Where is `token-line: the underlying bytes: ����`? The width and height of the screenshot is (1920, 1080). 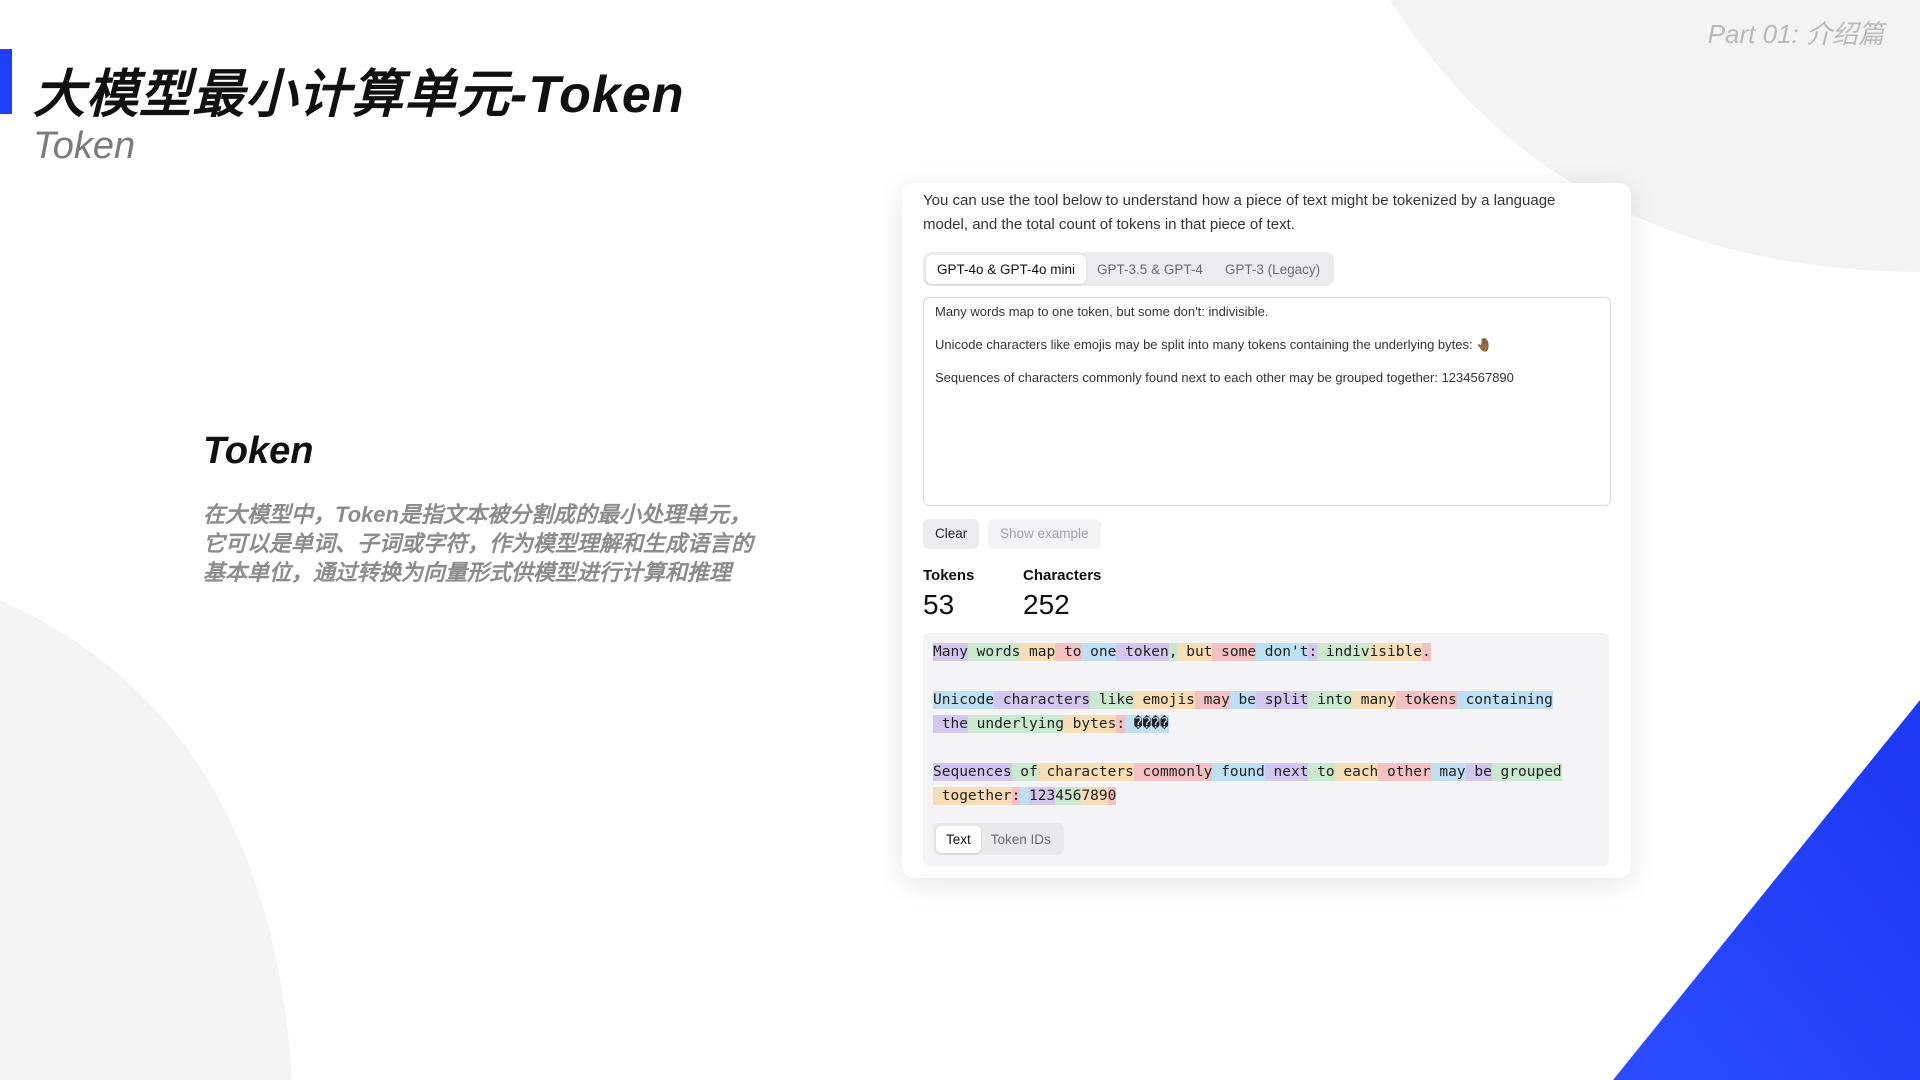 token-line: the underlying bytes: ���� is located at coordinates (1051, 724).